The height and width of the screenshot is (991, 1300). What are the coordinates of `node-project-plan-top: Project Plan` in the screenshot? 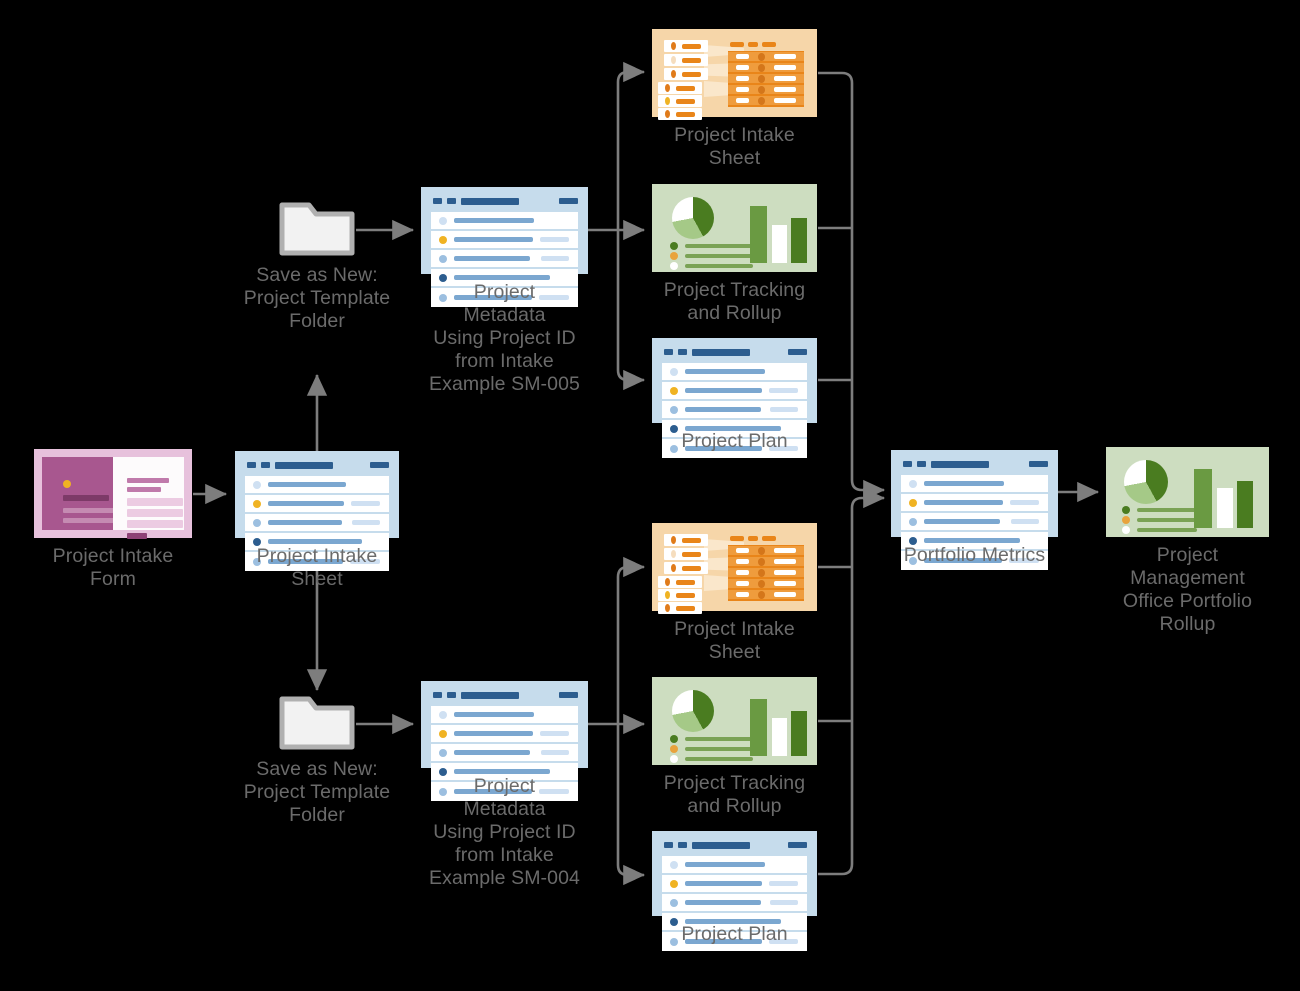 It's located at (734, 398).